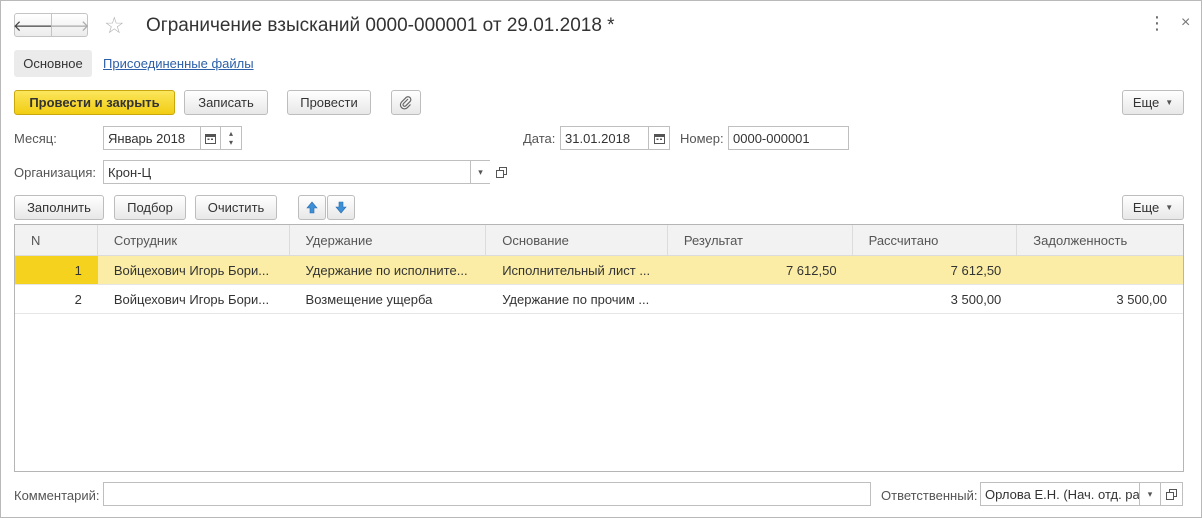 This screenshot has width=1202, height=518. What do you see at coordinates (1060, 494) in the screenshot?
I see `responsible-field: Орлова Е.Н. (Нач. отд. ра` at bounding box center [1060, 494].